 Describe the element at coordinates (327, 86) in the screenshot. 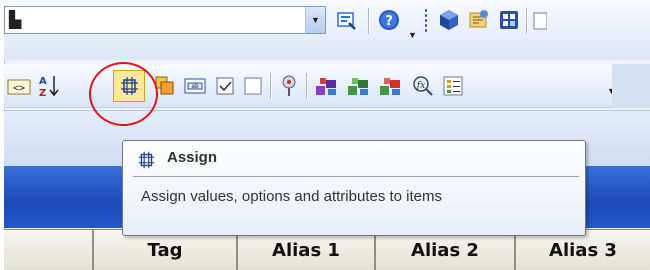

I see `blocks-purple-icon` at that location.